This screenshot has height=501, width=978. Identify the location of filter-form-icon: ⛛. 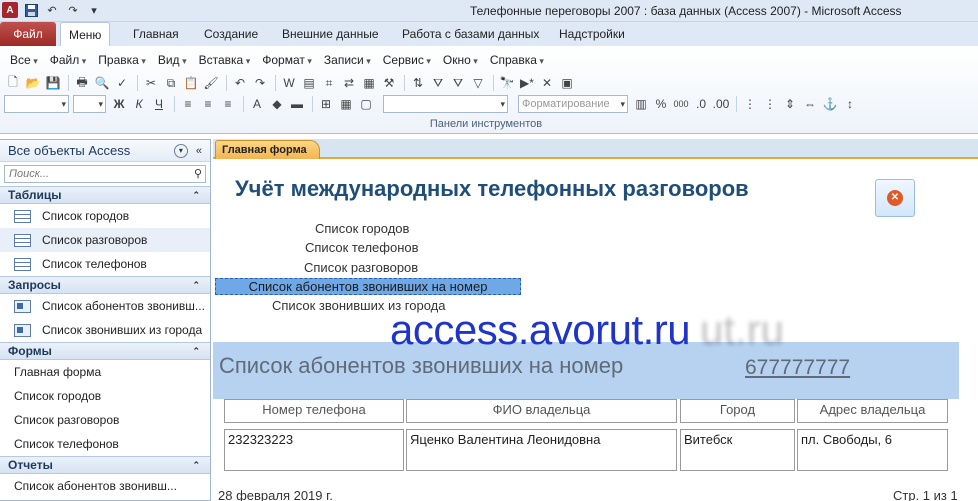
(458, 83).